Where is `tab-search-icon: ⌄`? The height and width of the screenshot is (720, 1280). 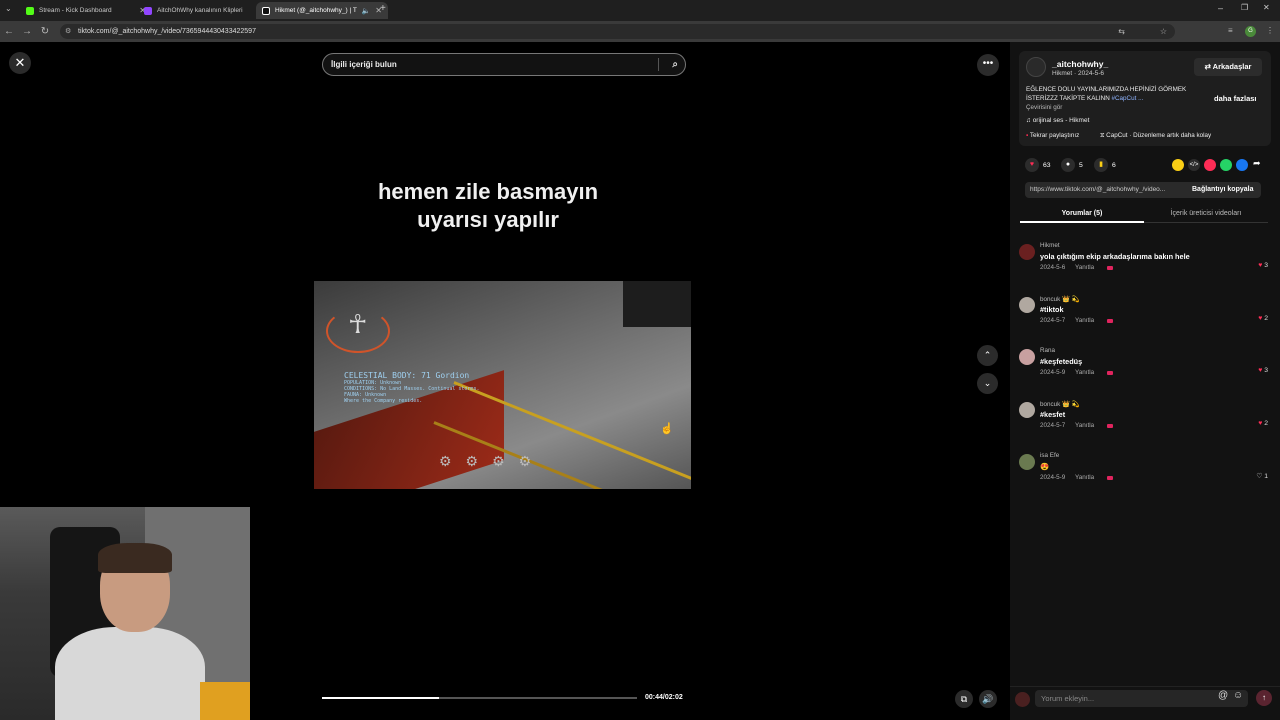
tab-search-icon: ⌄ is located at coordinates (8, 8).